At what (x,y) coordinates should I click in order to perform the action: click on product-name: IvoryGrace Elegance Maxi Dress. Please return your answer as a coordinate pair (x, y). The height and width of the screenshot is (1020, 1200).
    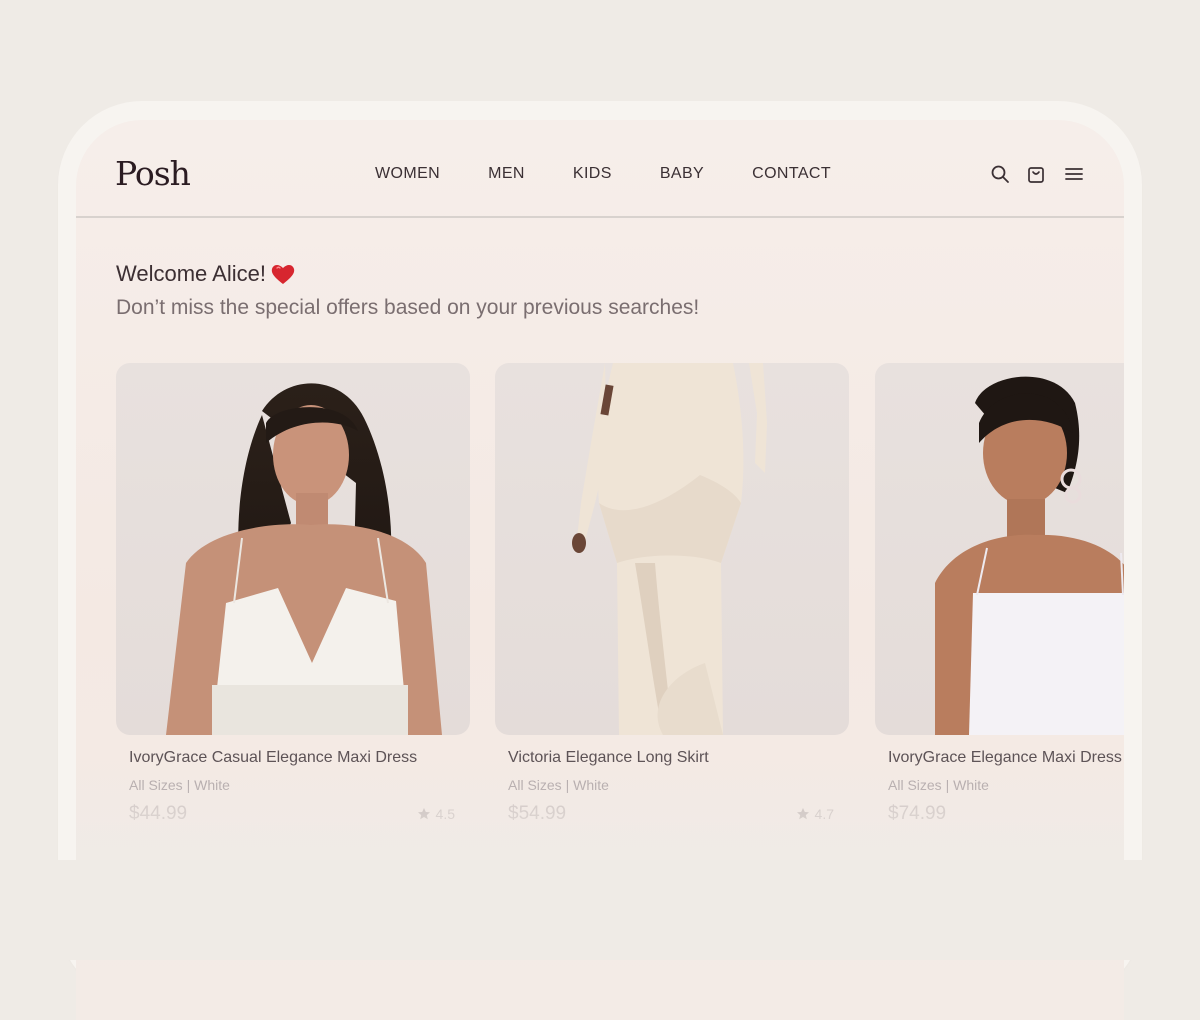
    Looking at the image, I should click on (1006, 758).